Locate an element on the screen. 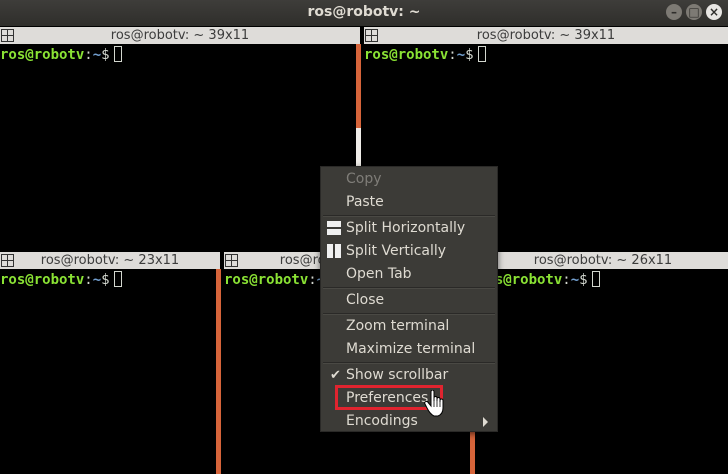  terminal-pane-bottom-left: ros@robotv: ~ 23x11 ros@robotv:~$ is located at coordinates (110, 363).